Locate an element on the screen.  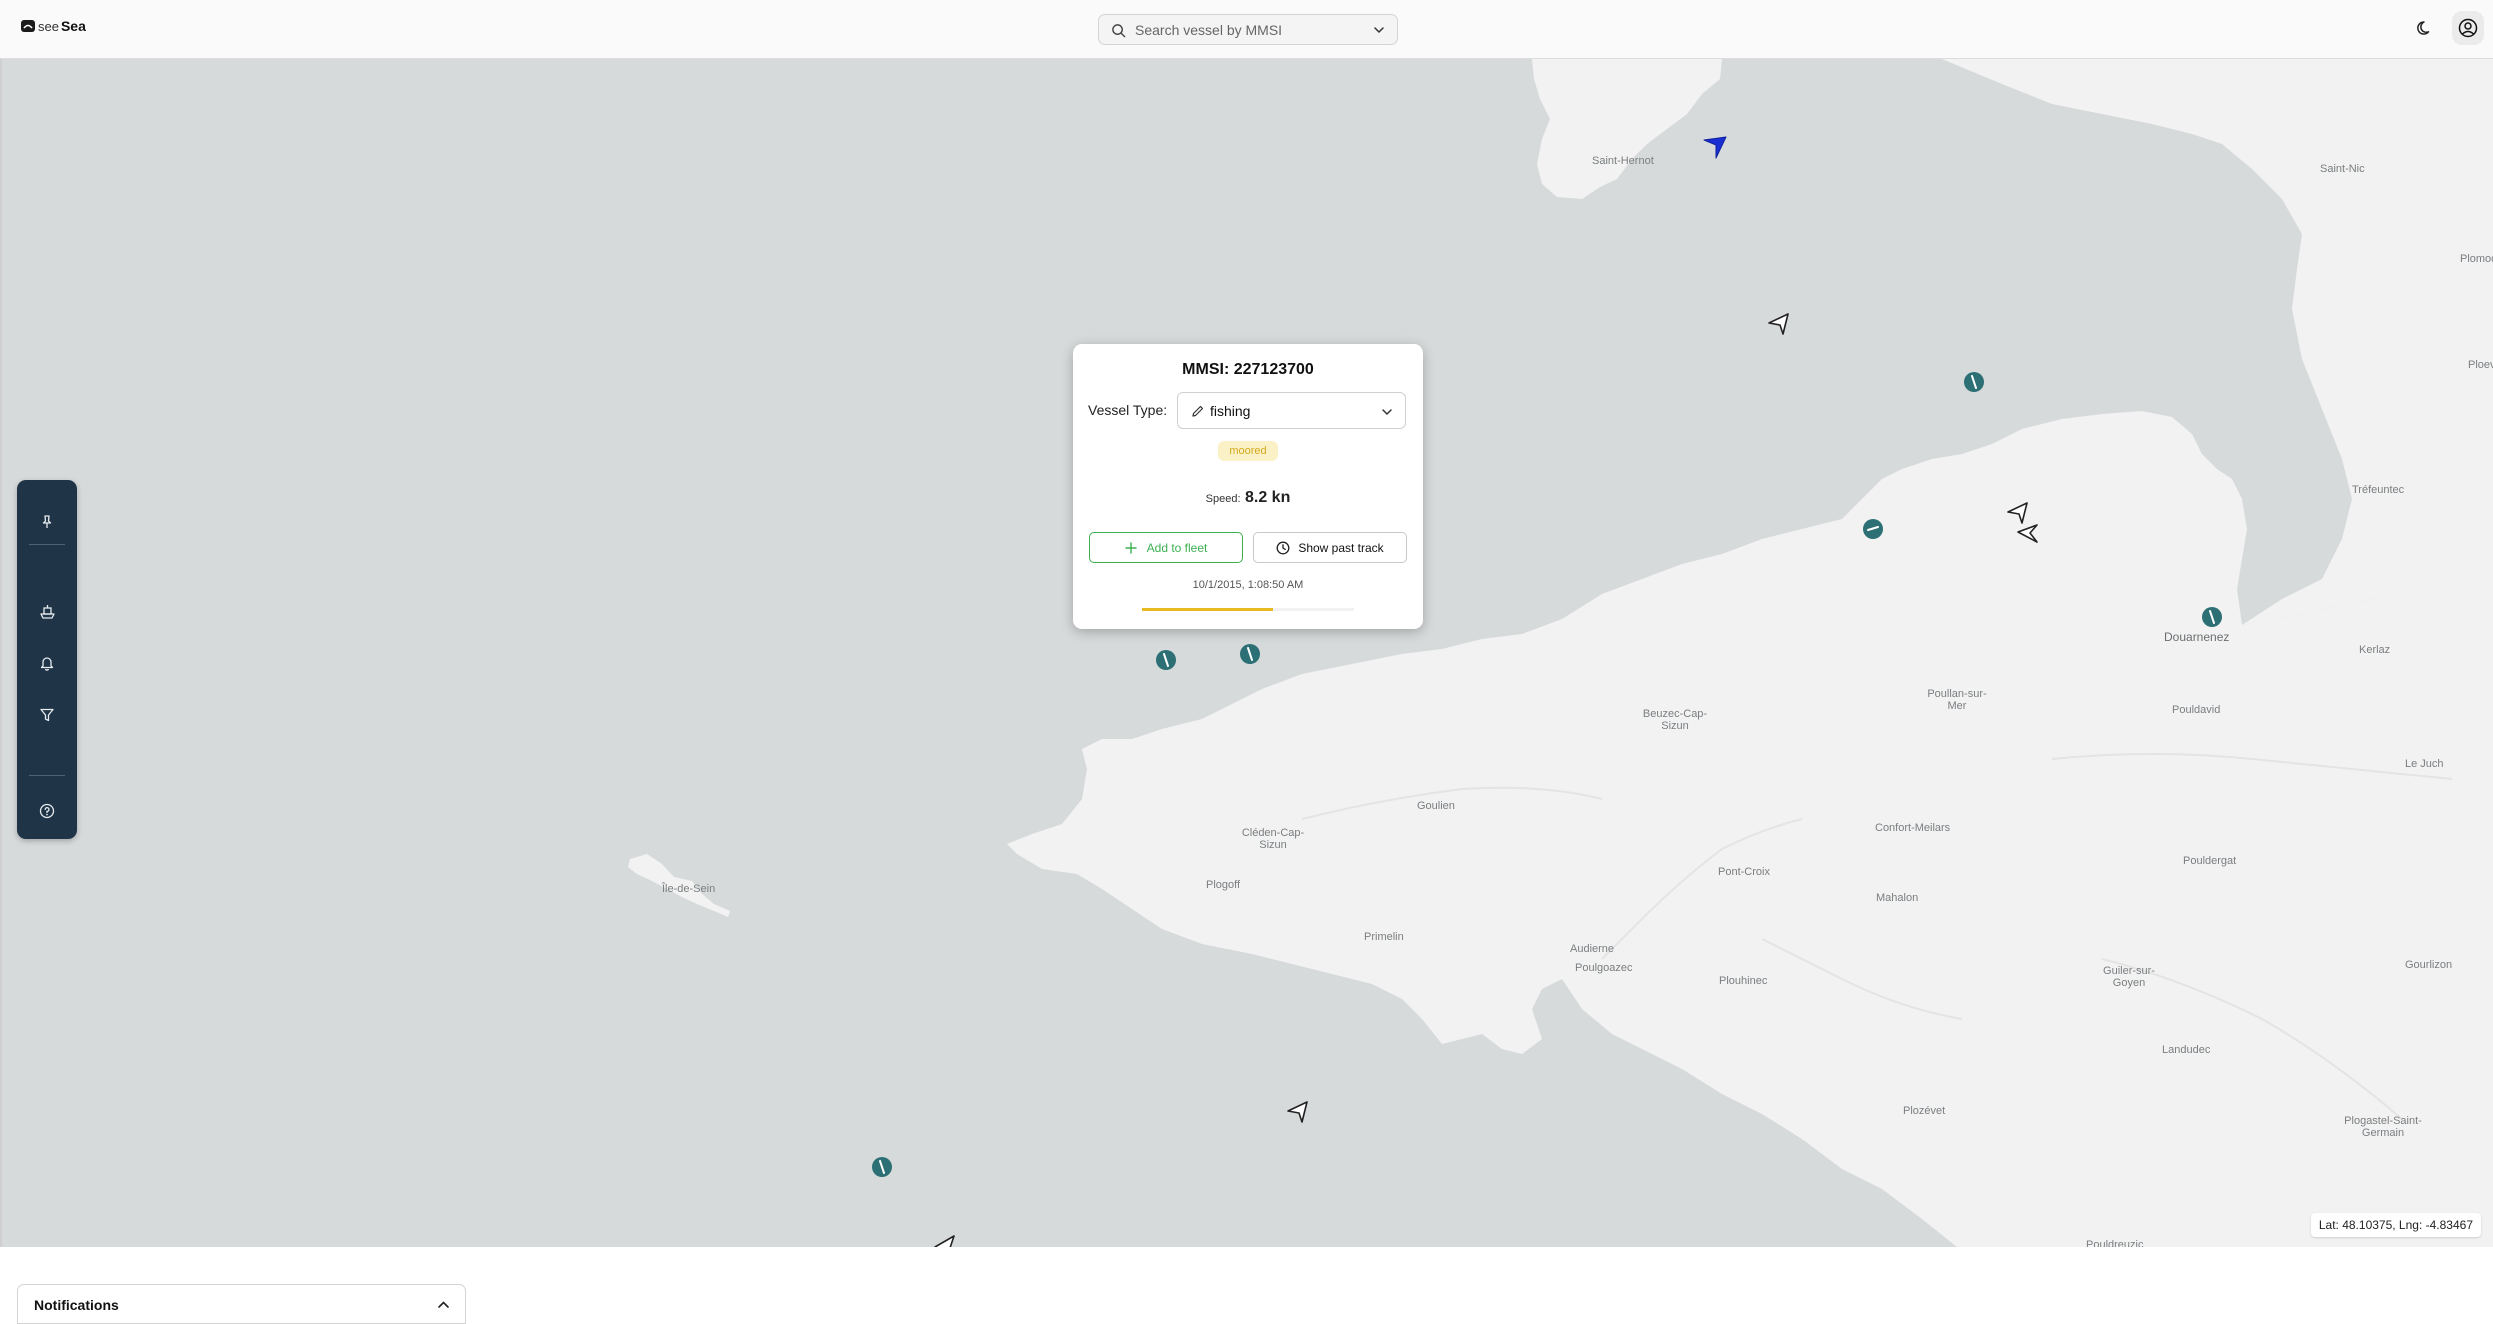
help-button is located at coordinates (47, 811).